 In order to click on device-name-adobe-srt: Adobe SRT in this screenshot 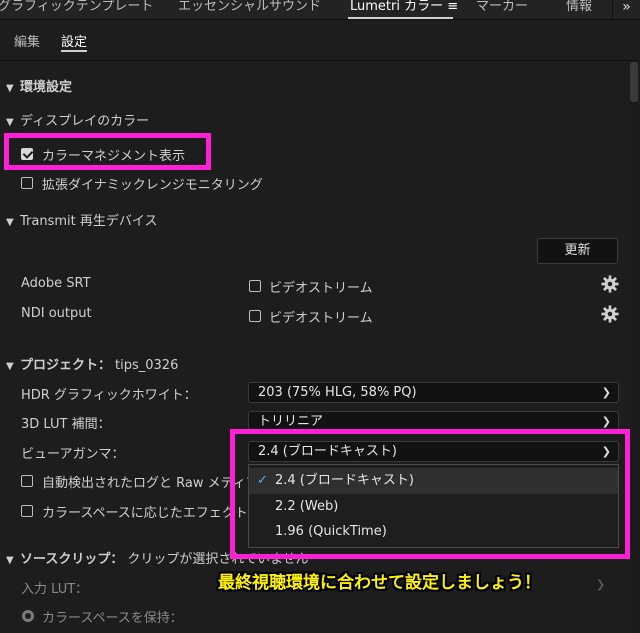, I will do `click(56, 283)`.